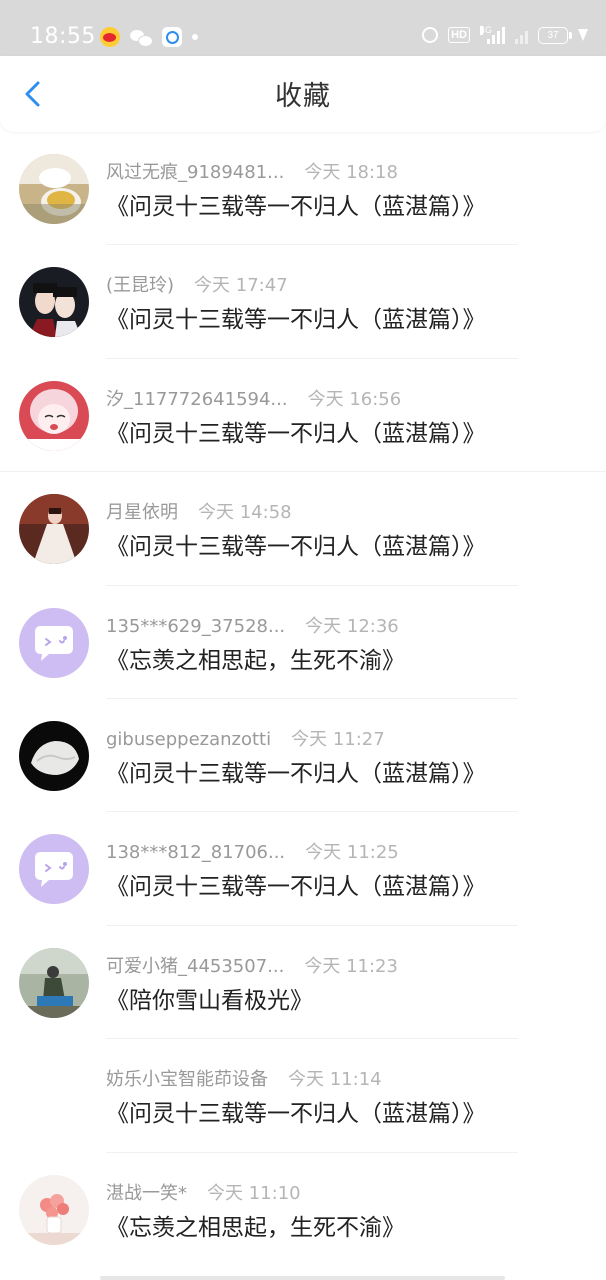 The image size is (606, 1280). Describe the element at coordinates (188, 740) in the screenshot. I see `author-name: gibuseppezanzotti` at that location.